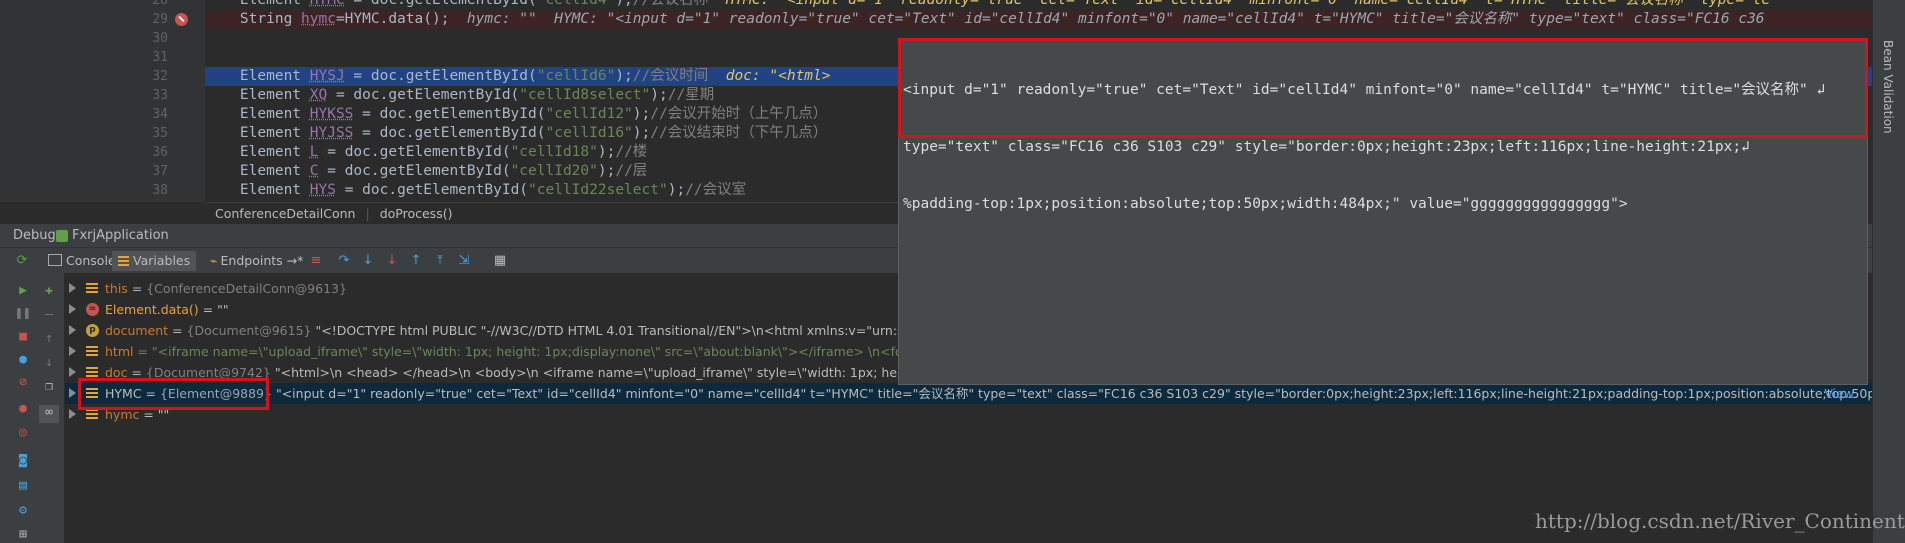 Image resolution: width=1905 pixels, height=543 pixels. What do you see at coordinates (160, 76) in the screenshot?
I see `line-number: 32` at bounding box center [160, 76].